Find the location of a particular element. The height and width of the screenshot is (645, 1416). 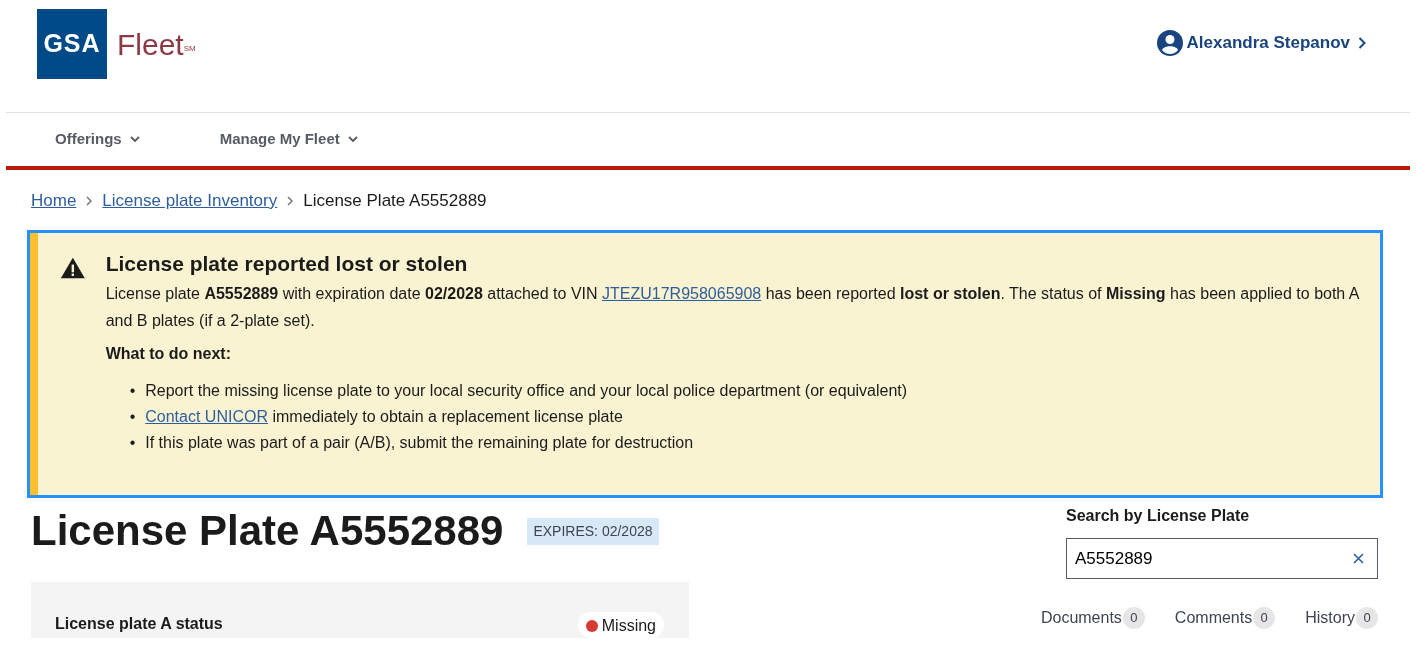

alert-title: License plate reported lost or stolen is located at coordinates (287, 264).